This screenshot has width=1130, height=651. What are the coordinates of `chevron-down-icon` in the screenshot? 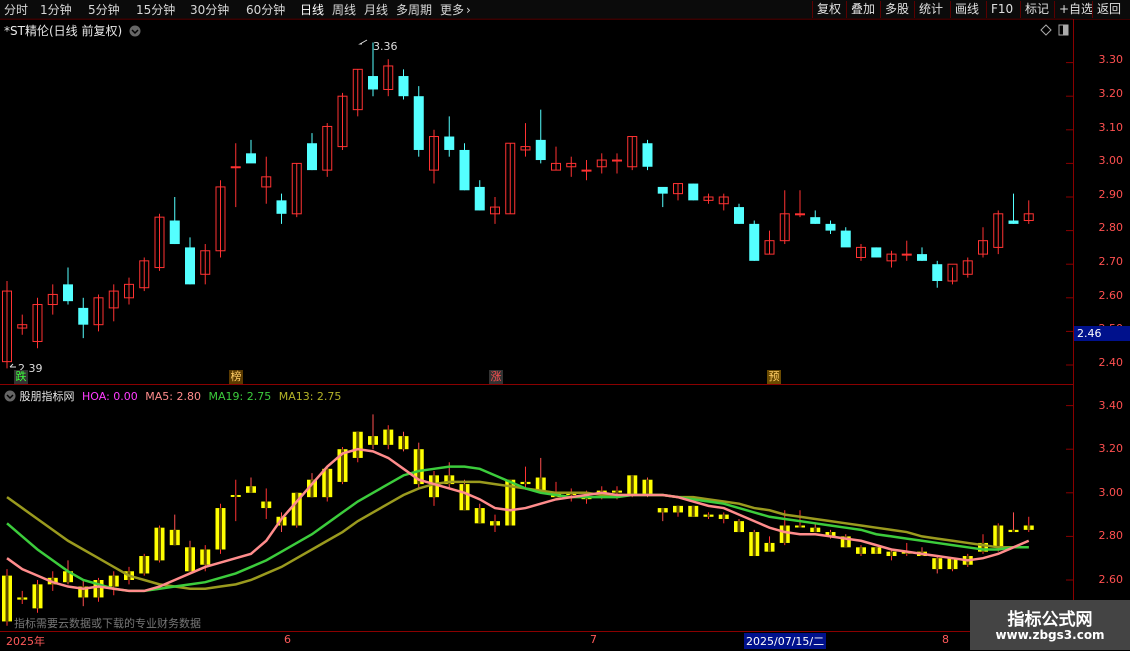 It's located at (10, 396).